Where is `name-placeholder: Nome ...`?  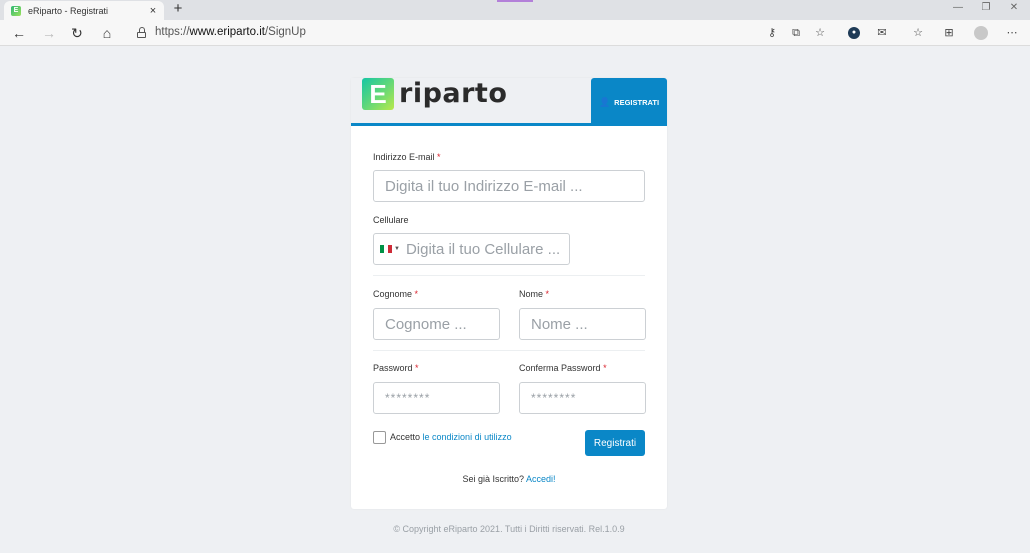
name-placeholder: Nome ... is located at coordinates (559, 324).